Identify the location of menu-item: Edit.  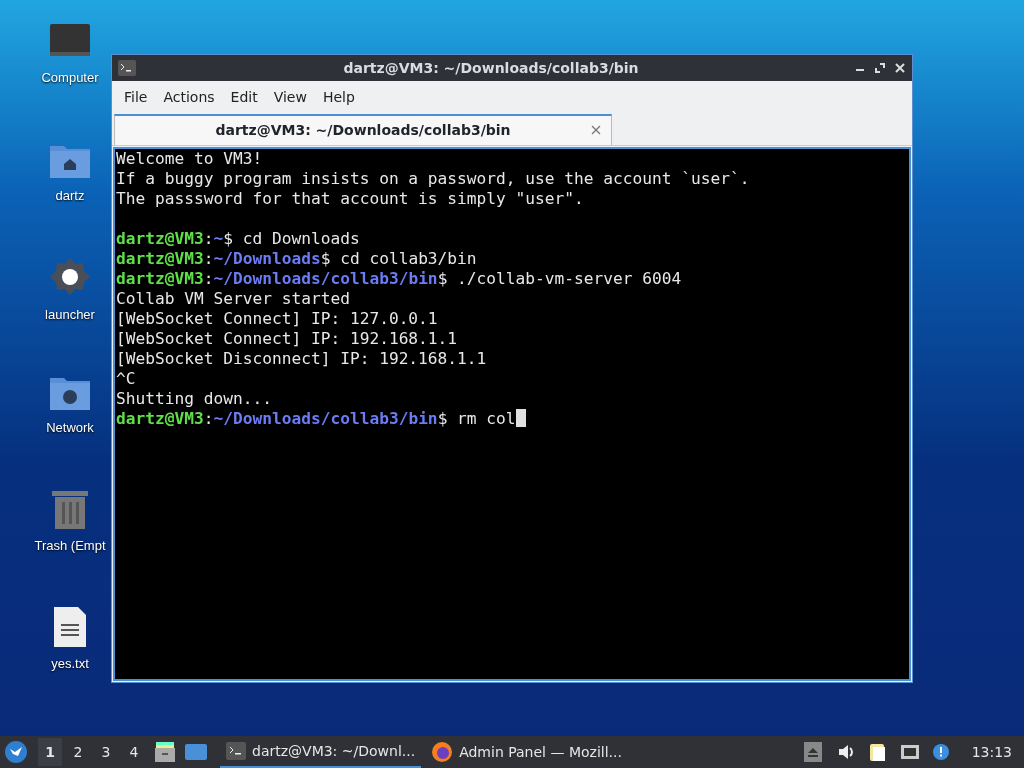
(244, 97).